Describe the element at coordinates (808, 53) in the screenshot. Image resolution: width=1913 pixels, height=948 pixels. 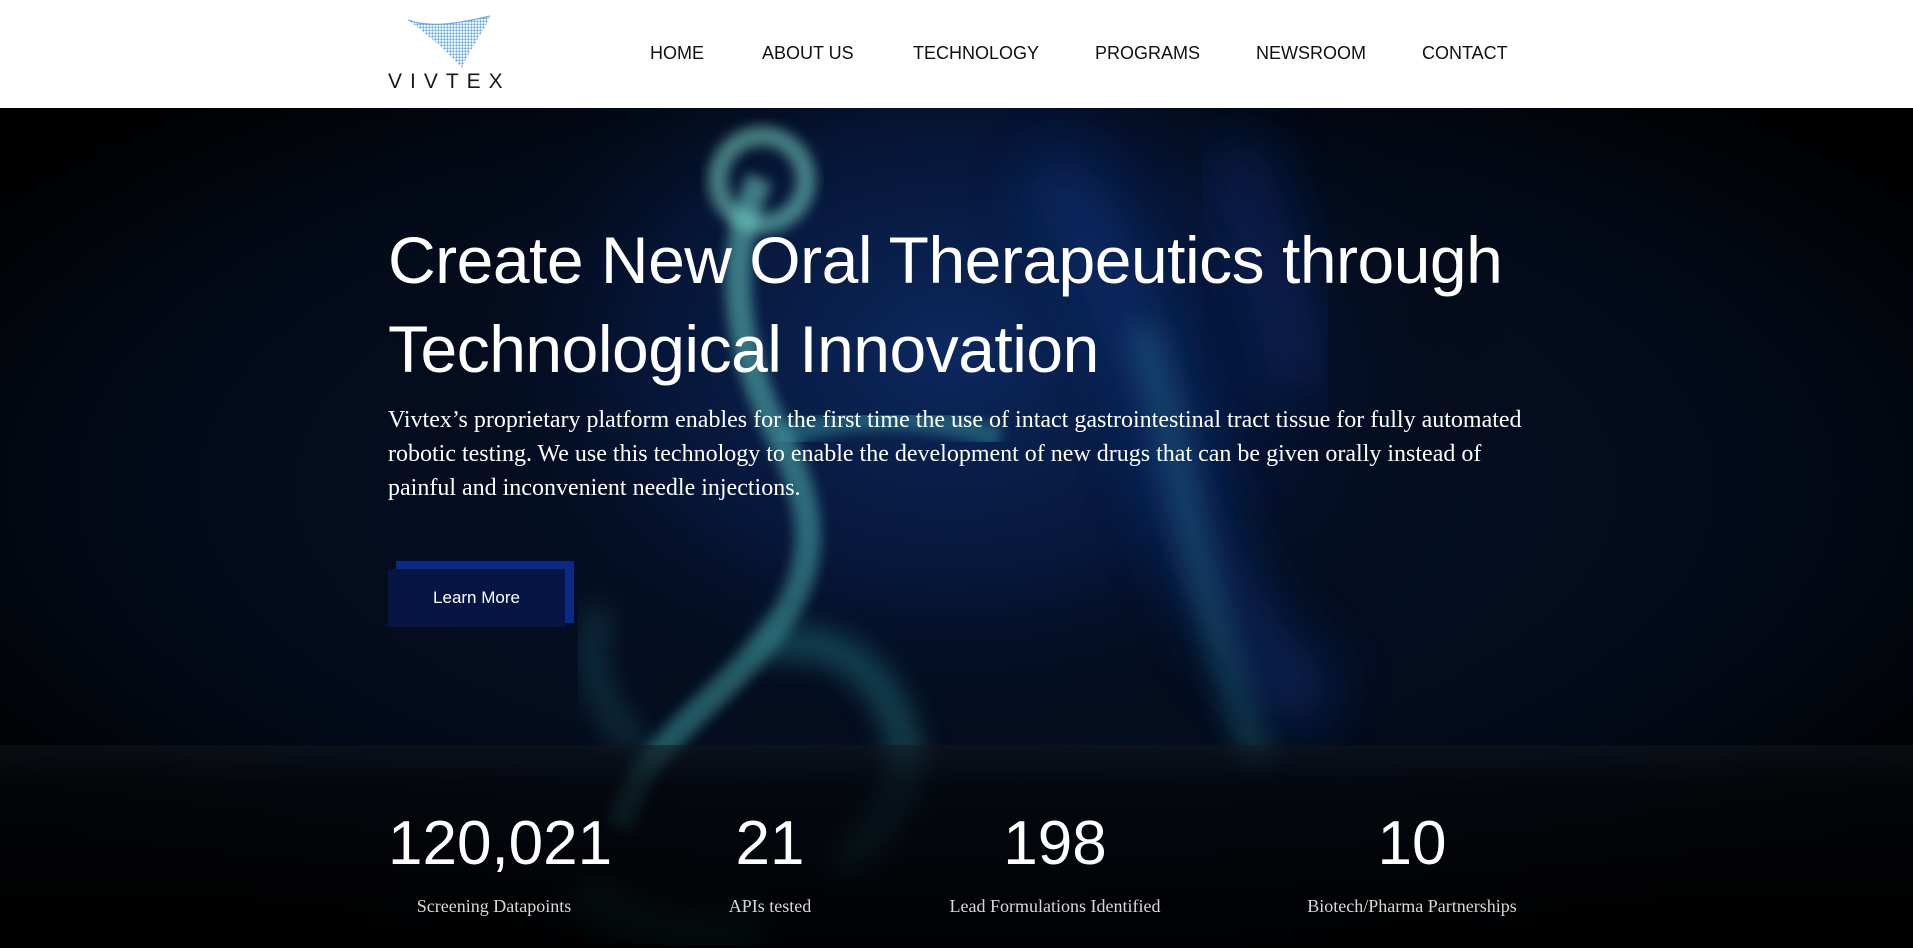
I see `nav-about-us: ABOUT US` at that location.